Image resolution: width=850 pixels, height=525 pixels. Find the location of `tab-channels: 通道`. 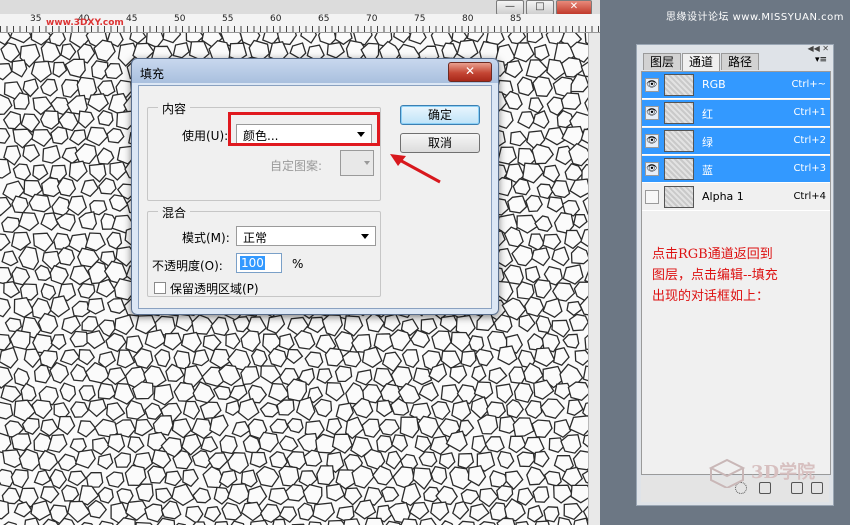

tab-channels: 通道 is located at coordinates (701, 62).